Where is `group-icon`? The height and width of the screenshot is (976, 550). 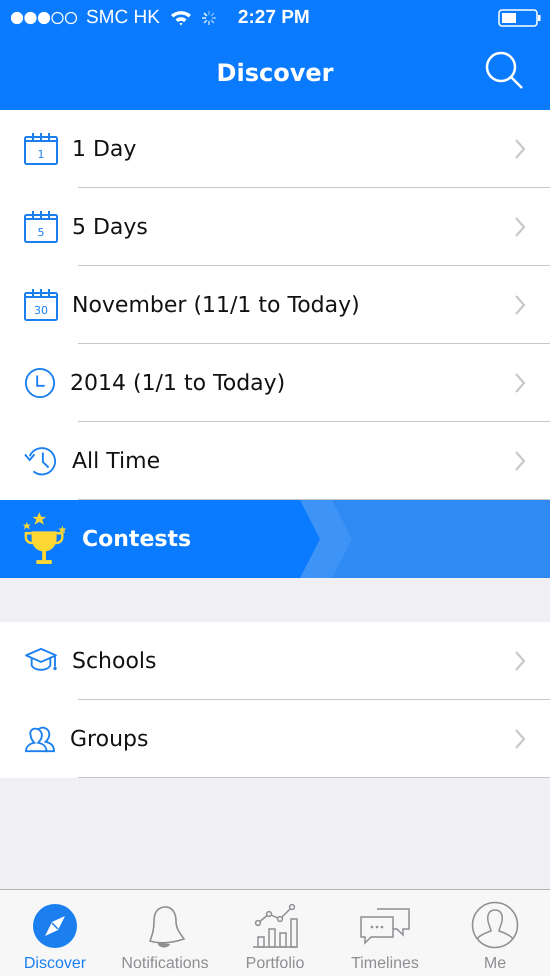
group-icon is located at coordinates (40, 739).